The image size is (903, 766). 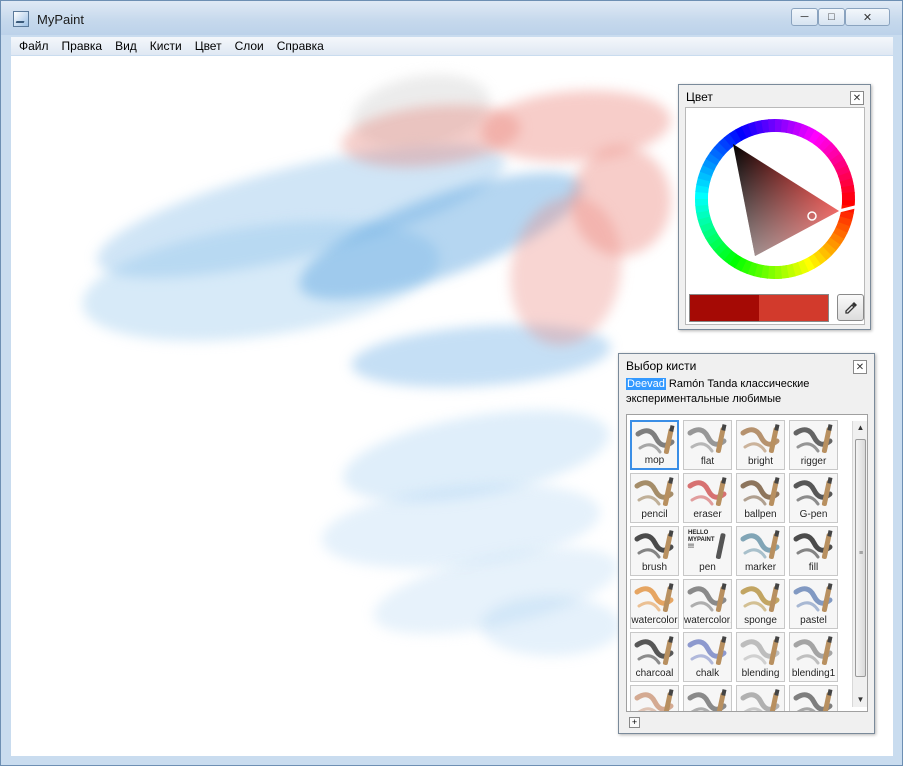 What do you see at coordinates (654, 498) in the screenshot?
I see `brush-pencil: pencil` at bounding box center [654, 498].